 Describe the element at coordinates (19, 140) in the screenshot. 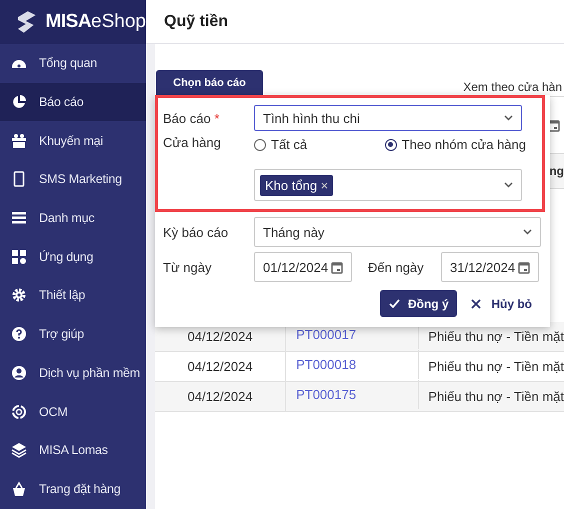

I see `gift-icon` at that location.